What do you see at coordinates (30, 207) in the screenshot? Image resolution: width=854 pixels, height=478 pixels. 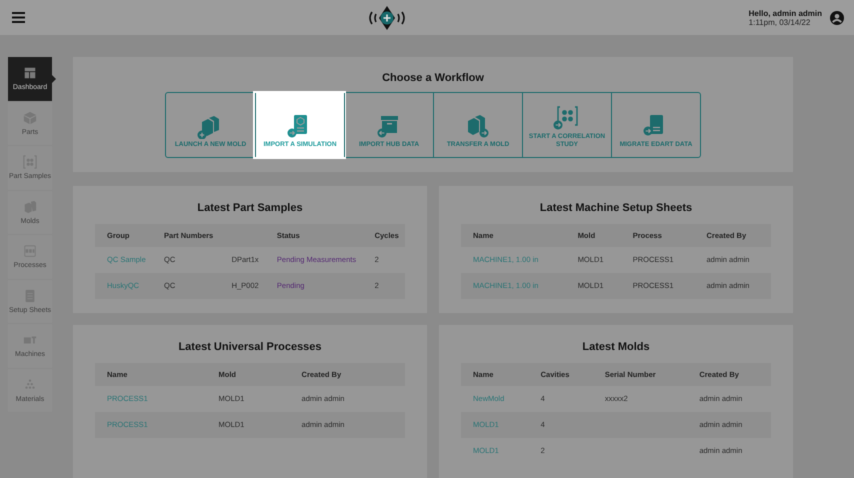 I see `blocks-icon` at bounding box center [30, 207].